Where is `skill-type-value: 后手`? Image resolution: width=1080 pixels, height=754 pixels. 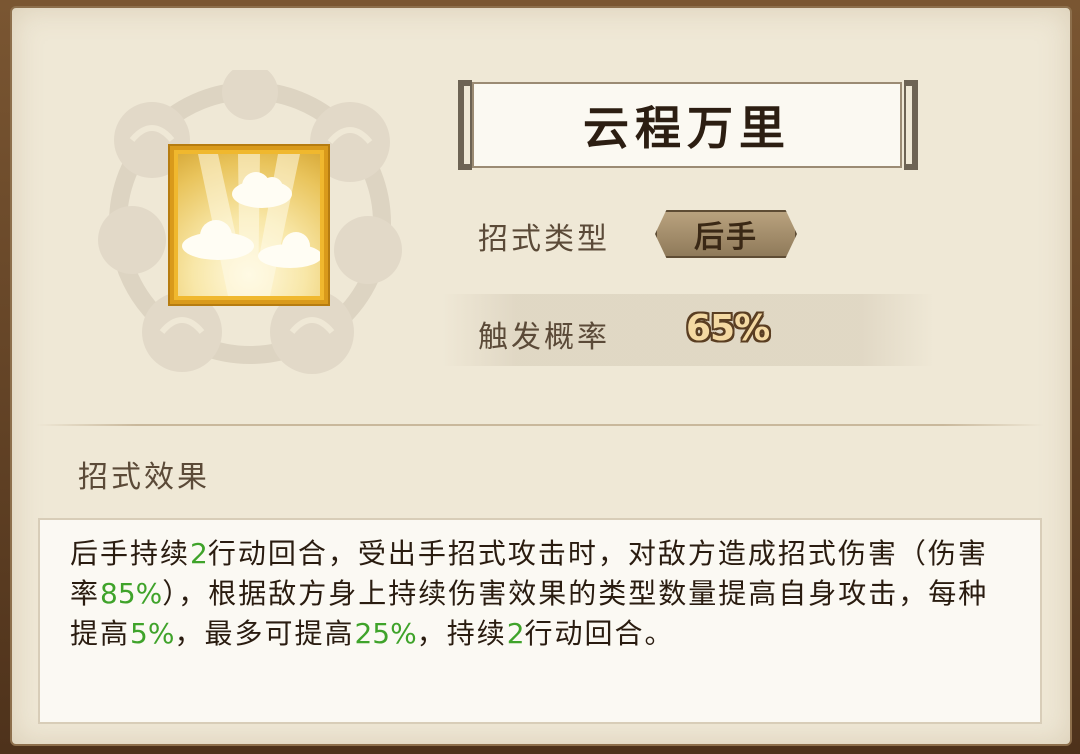 skill-type-value: 后手 is located at coordinates (726, 237).